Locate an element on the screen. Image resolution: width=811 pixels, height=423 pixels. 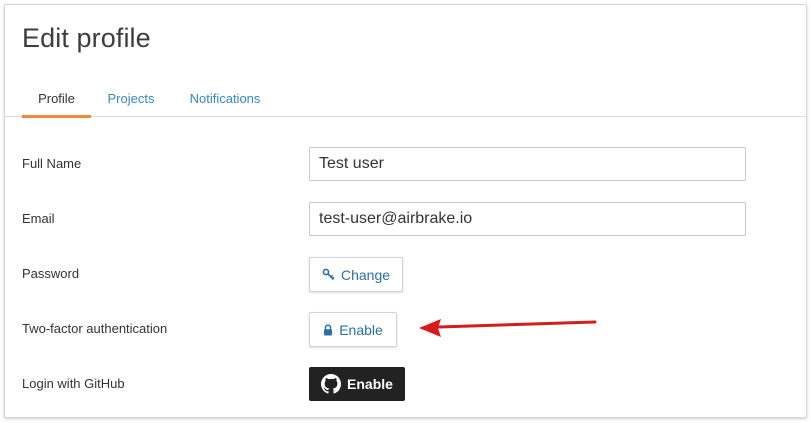
email-label: Email is located at coordinates (38, 218).